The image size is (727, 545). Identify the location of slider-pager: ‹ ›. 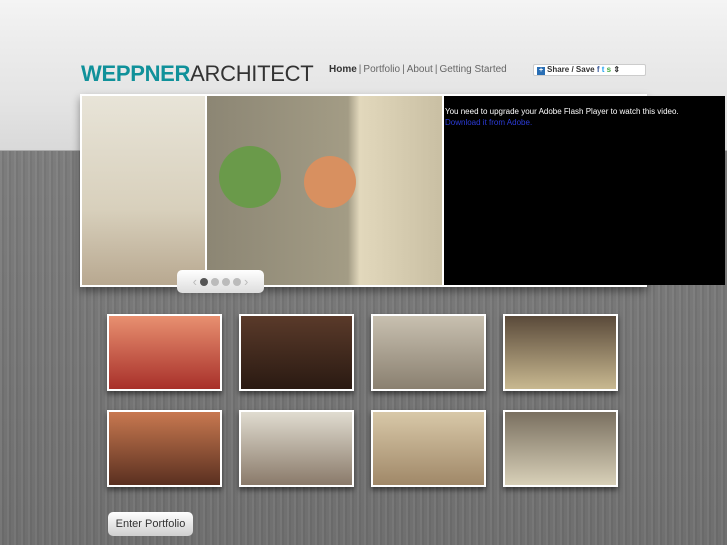
(220, 281).